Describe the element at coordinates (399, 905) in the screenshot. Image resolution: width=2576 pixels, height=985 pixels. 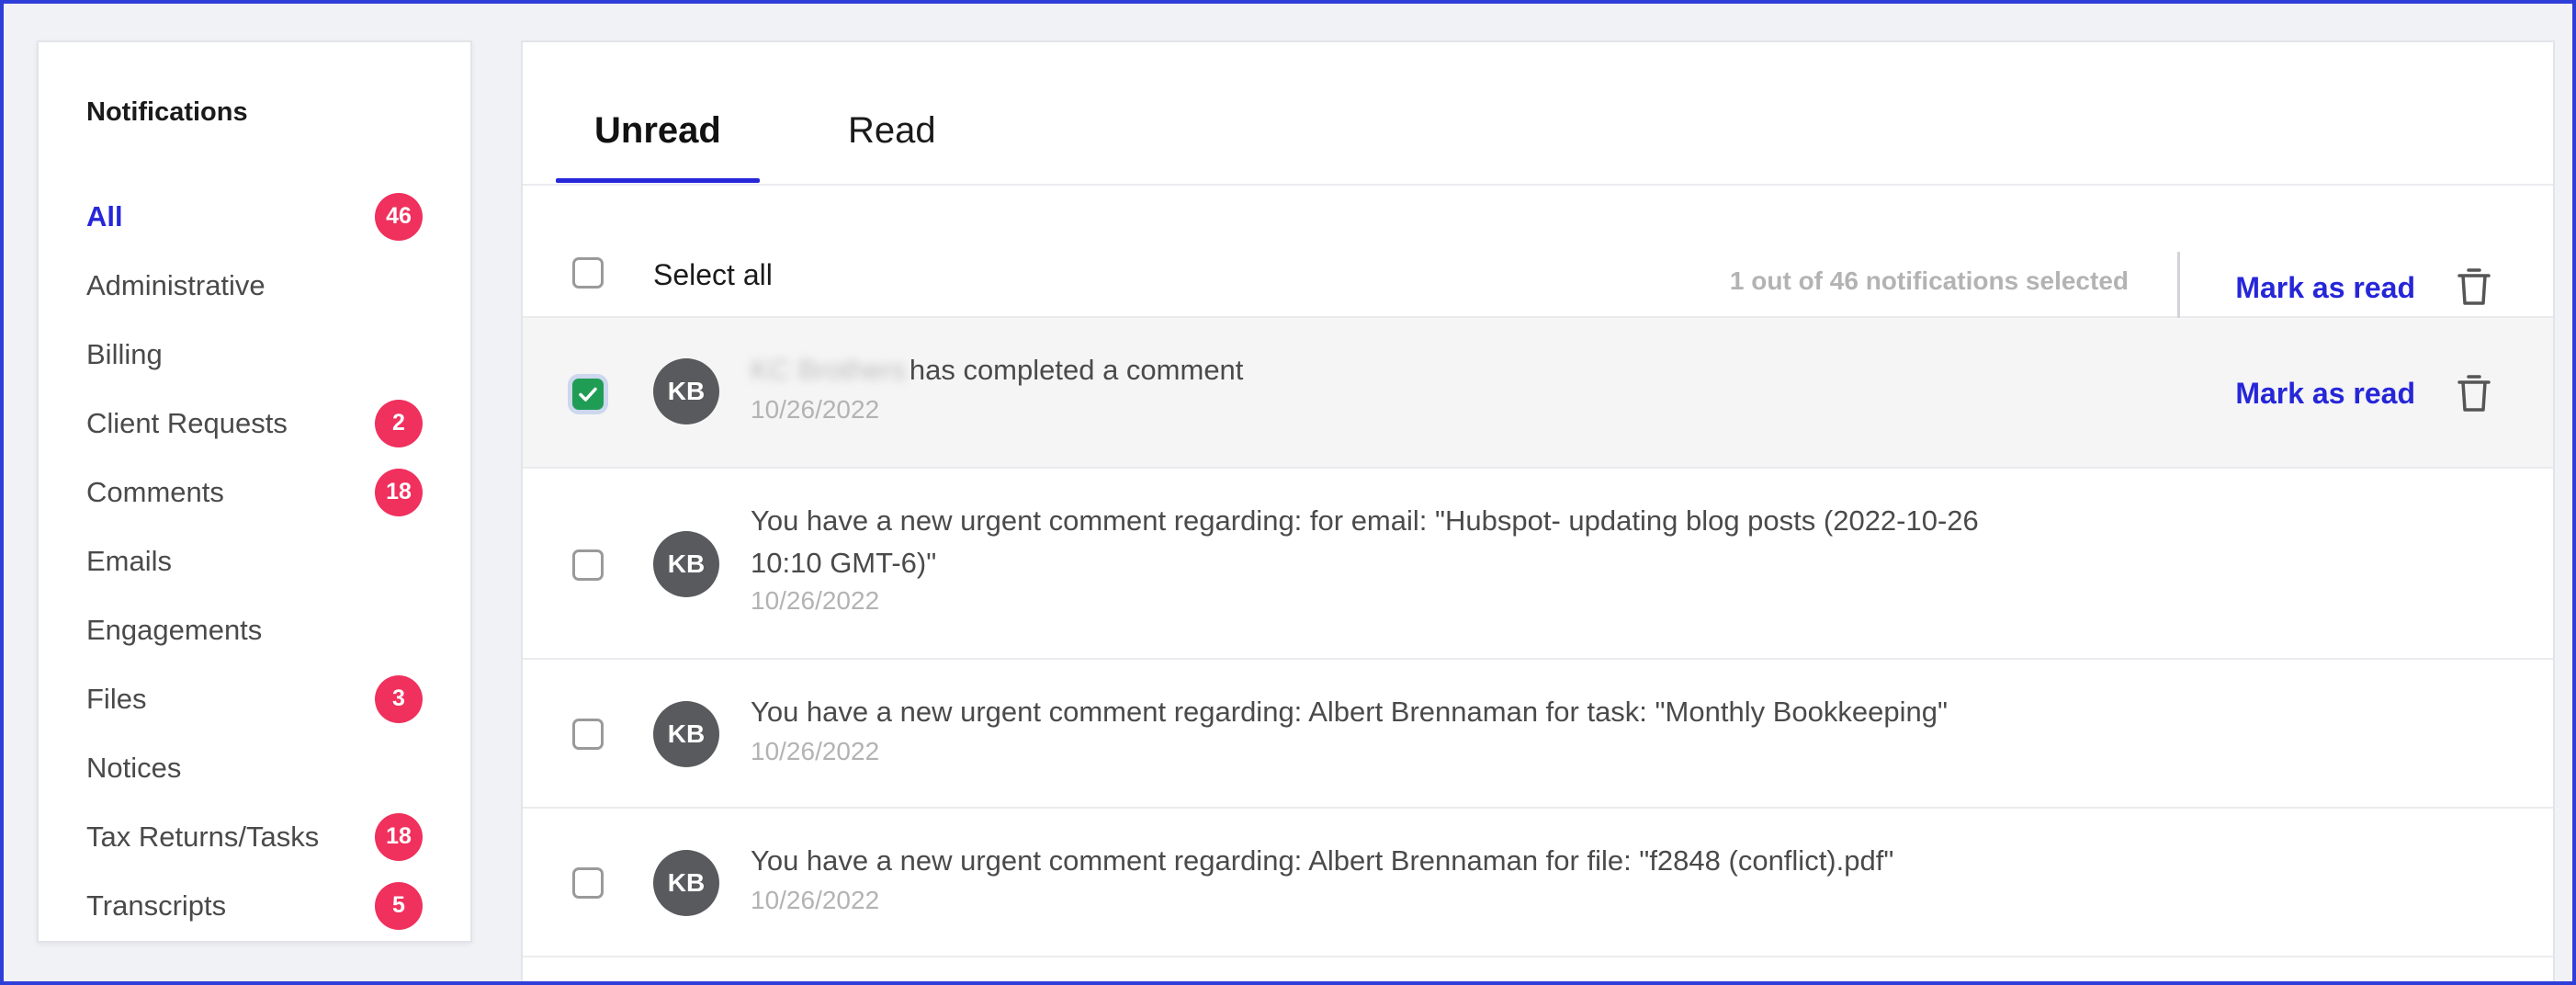
I see `count-badge: 5` at that location.